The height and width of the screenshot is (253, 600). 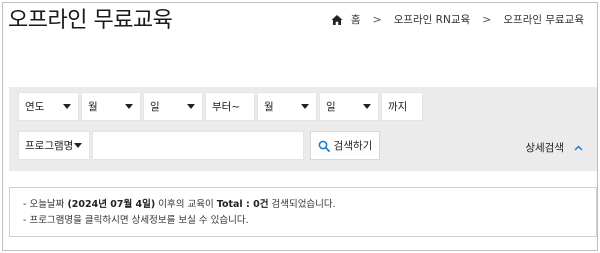 I want to click on notice-date: (2024년 07월 4일), so click(x=111, y=204).